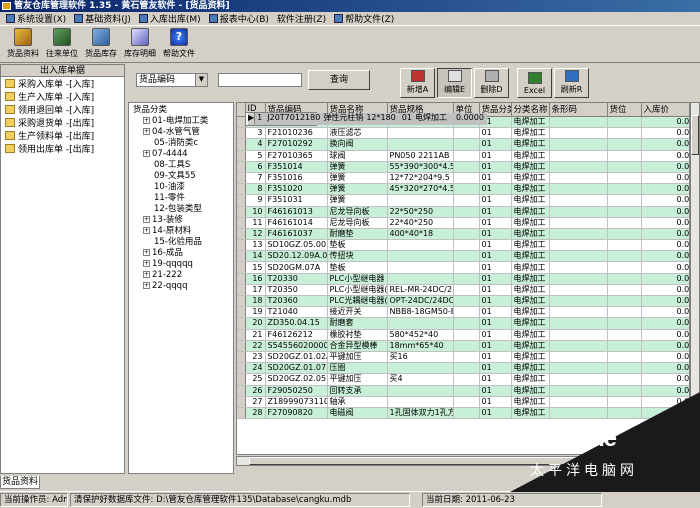 The height and width of the screenshot is (508, 700). I want to click on search-input, so click(260, 80).